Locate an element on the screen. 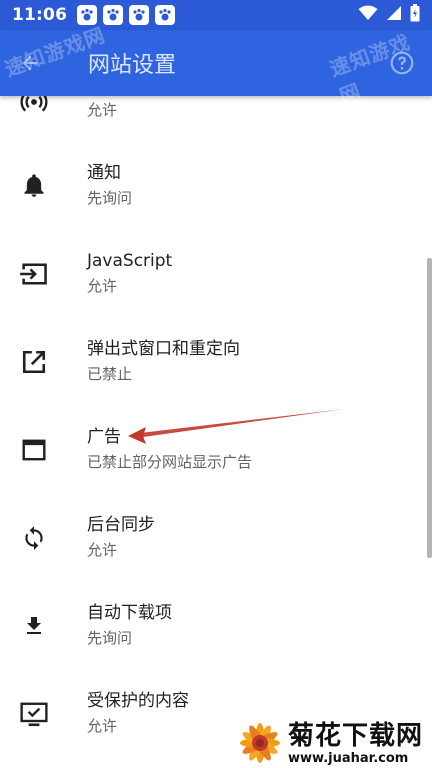  settings-item-title: 通知 is located at coordinates (104, 173).